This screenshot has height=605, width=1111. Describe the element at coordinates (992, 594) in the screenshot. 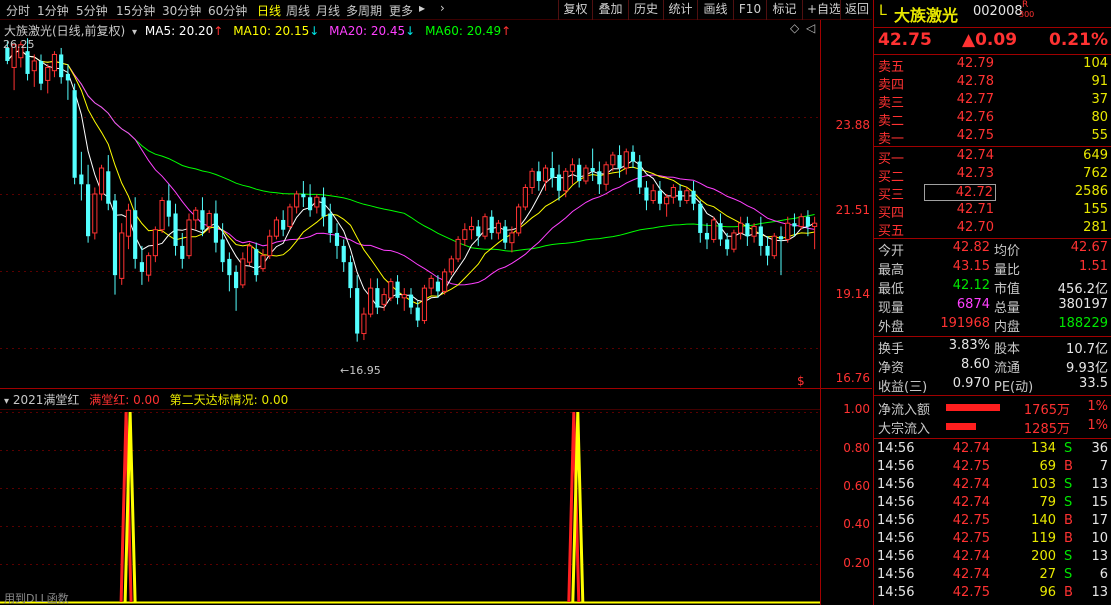

I see `tick-row: 14:56 42.75 96 B 13` at that location.